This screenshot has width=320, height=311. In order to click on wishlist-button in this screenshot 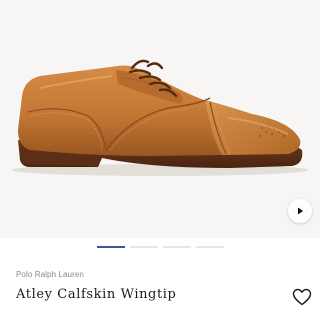, I will do `click(302, 297)`.